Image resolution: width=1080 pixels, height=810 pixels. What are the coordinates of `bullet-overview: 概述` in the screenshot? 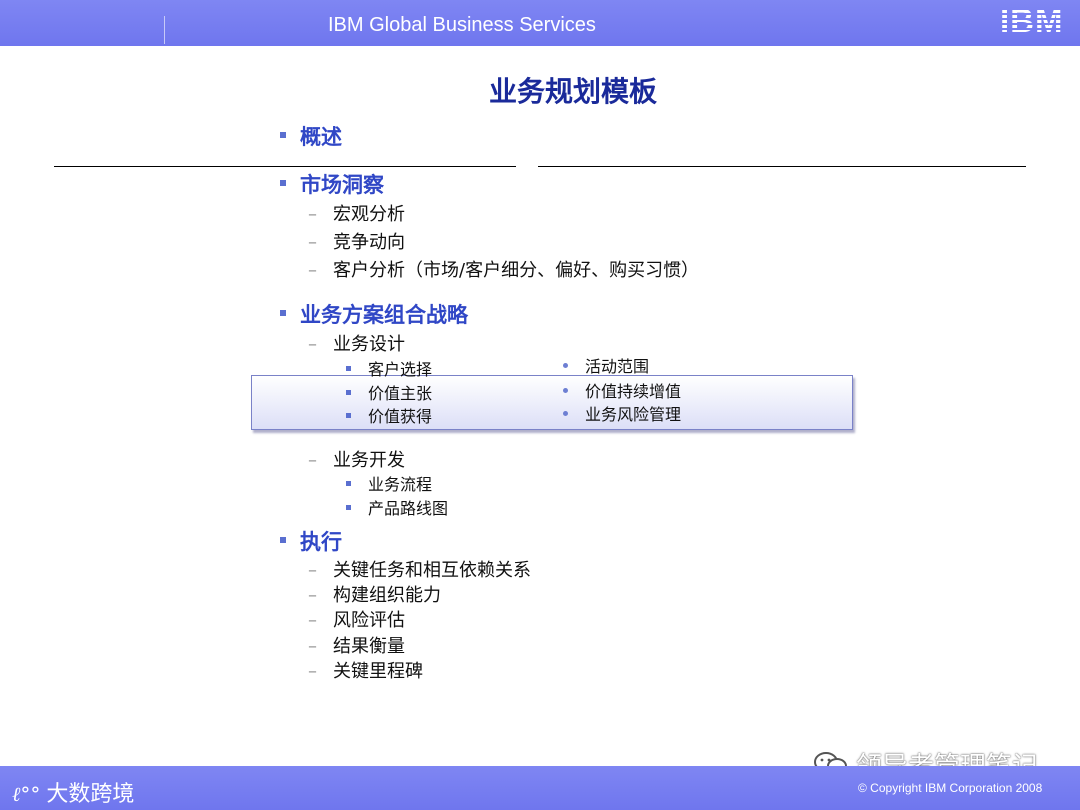 It's located at (311, 136).